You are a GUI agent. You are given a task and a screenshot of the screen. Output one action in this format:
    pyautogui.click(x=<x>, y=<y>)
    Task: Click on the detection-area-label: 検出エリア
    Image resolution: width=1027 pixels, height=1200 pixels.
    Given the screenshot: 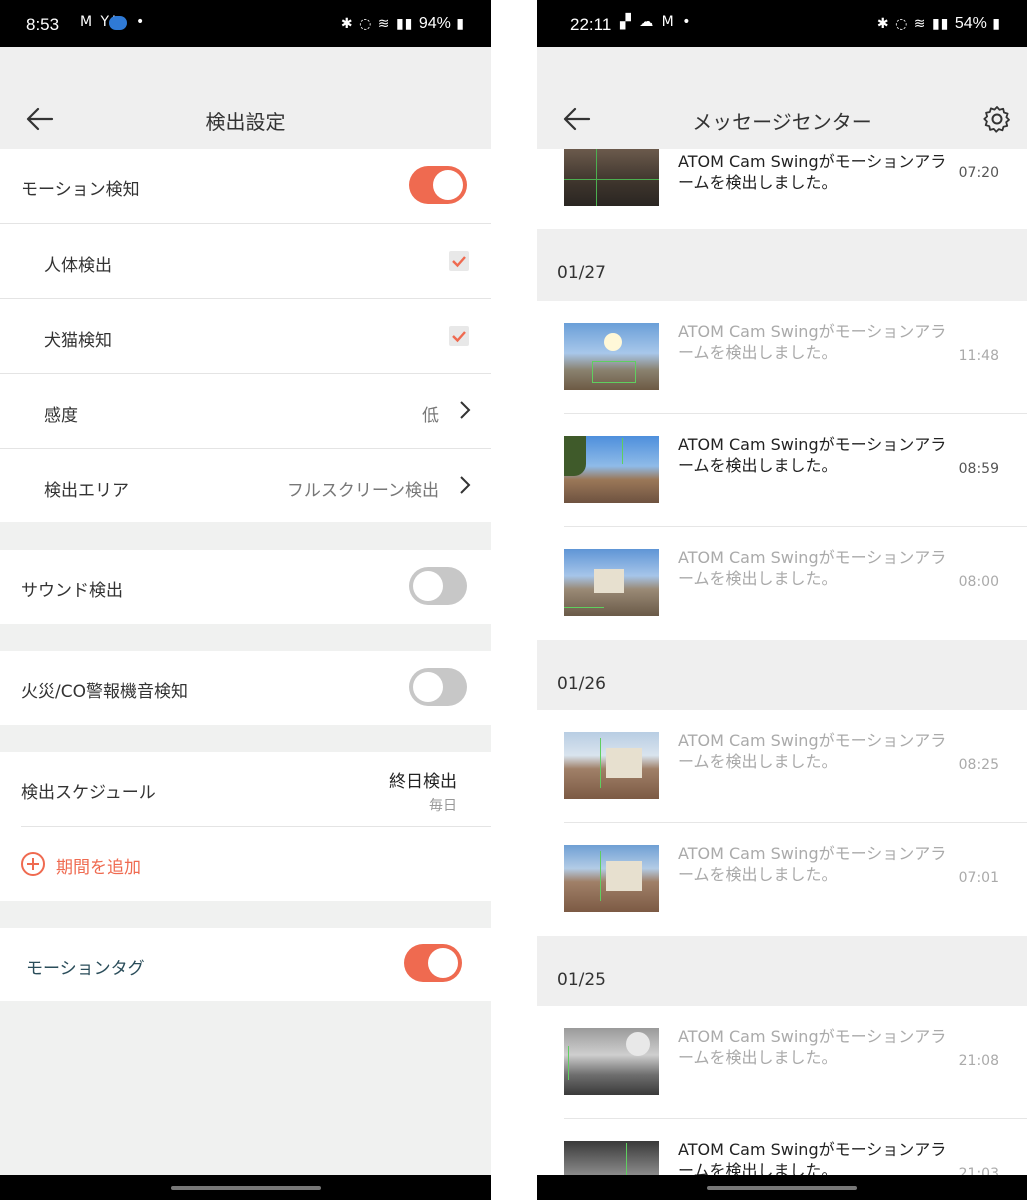 What is the action you would take?
    pyautogui.click(x=86, y=491)
    